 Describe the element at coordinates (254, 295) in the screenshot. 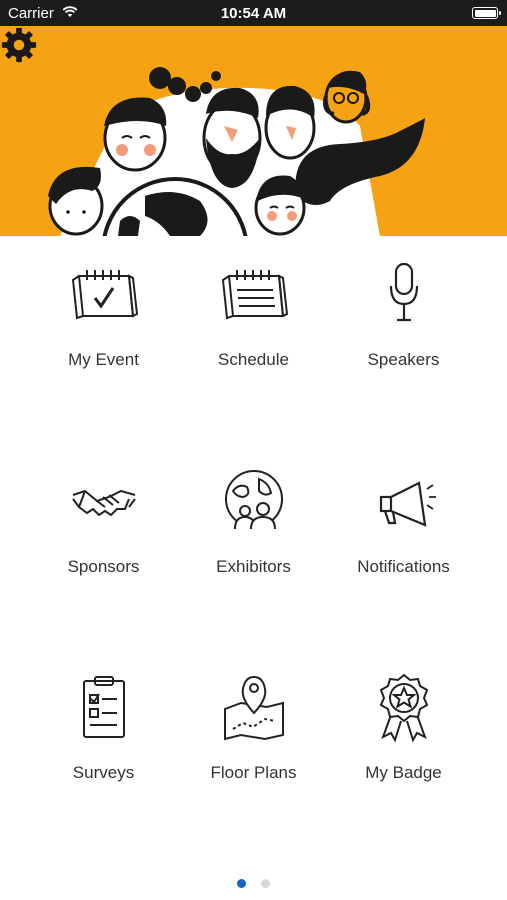

I see `calendar-icon` at that location.